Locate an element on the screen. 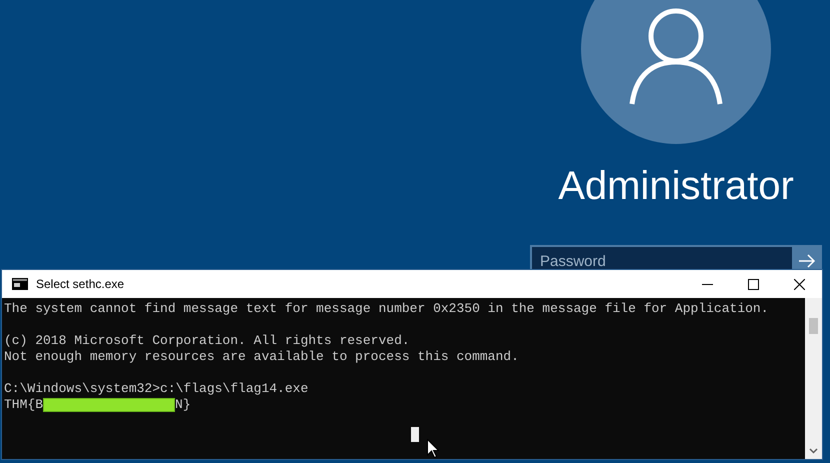 The height and width of the screenshot is (463, 830). flag-prefix: THM{B is located at coordinates (24, 405).